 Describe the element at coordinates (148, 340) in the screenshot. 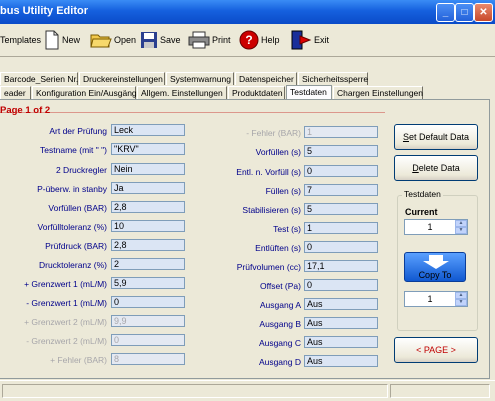

I see `field-minus-grenzwert-2: 0` at that location.